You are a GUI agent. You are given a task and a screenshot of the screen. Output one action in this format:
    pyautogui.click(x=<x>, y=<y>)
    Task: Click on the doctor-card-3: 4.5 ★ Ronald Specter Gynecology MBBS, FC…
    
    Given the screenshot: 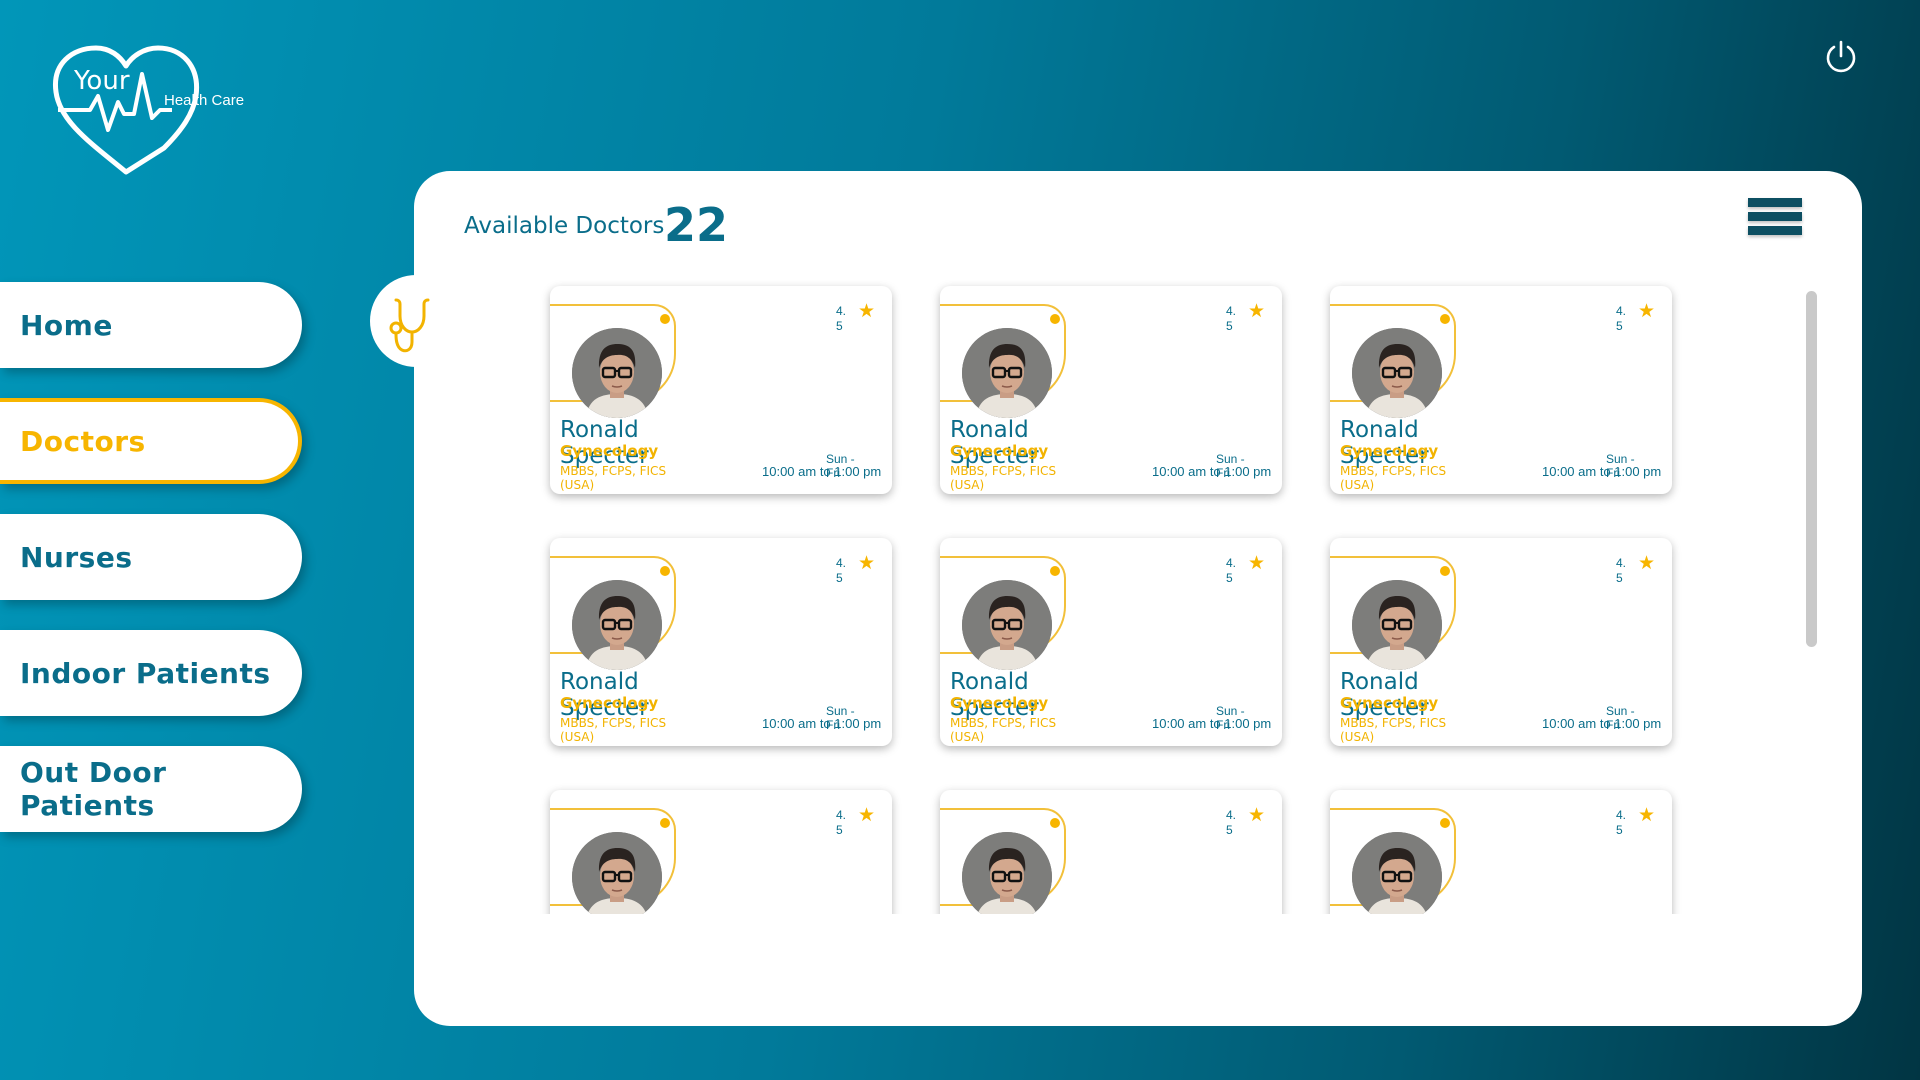 What is the action you would take?
    pyautogui.click(x=1501, y=390)
    